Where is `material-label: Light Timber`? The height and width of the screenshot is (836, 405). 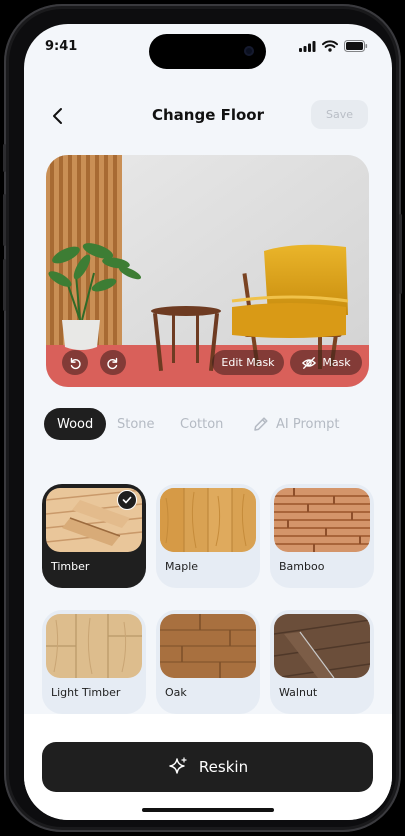
material-label: Light Timber is located at coordinates (86, 692).